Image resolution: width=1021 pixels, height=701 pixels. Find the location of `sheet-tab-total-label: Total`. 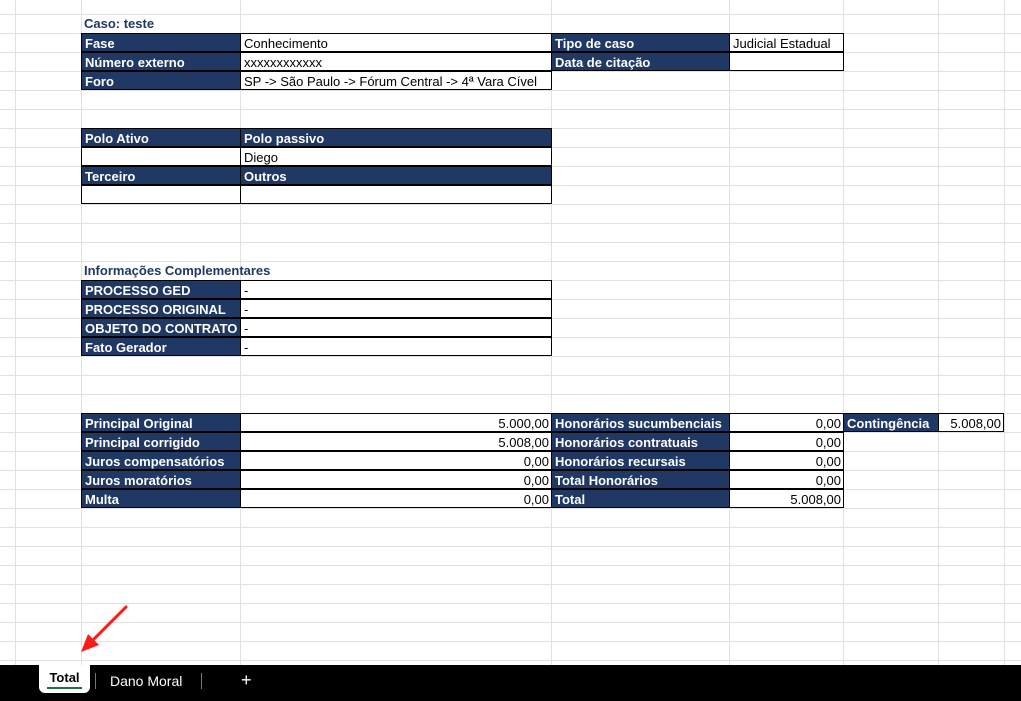

sheet-tab-total-label: Total is located at coordinates (64, 677).